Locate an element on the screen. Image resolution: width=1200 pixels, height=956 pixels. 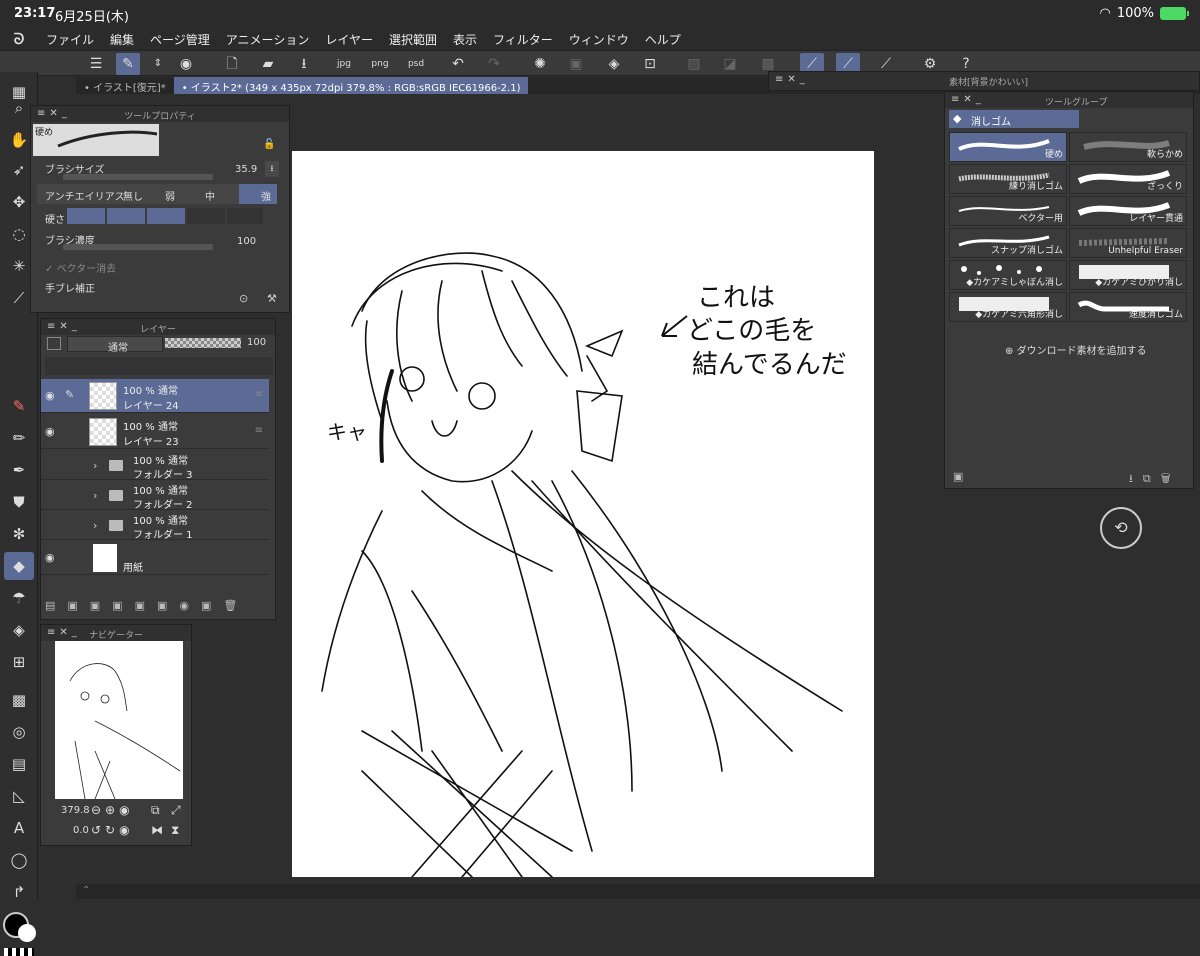
tool-reset-icon: ⊙ is located at coordinates (243, 298).